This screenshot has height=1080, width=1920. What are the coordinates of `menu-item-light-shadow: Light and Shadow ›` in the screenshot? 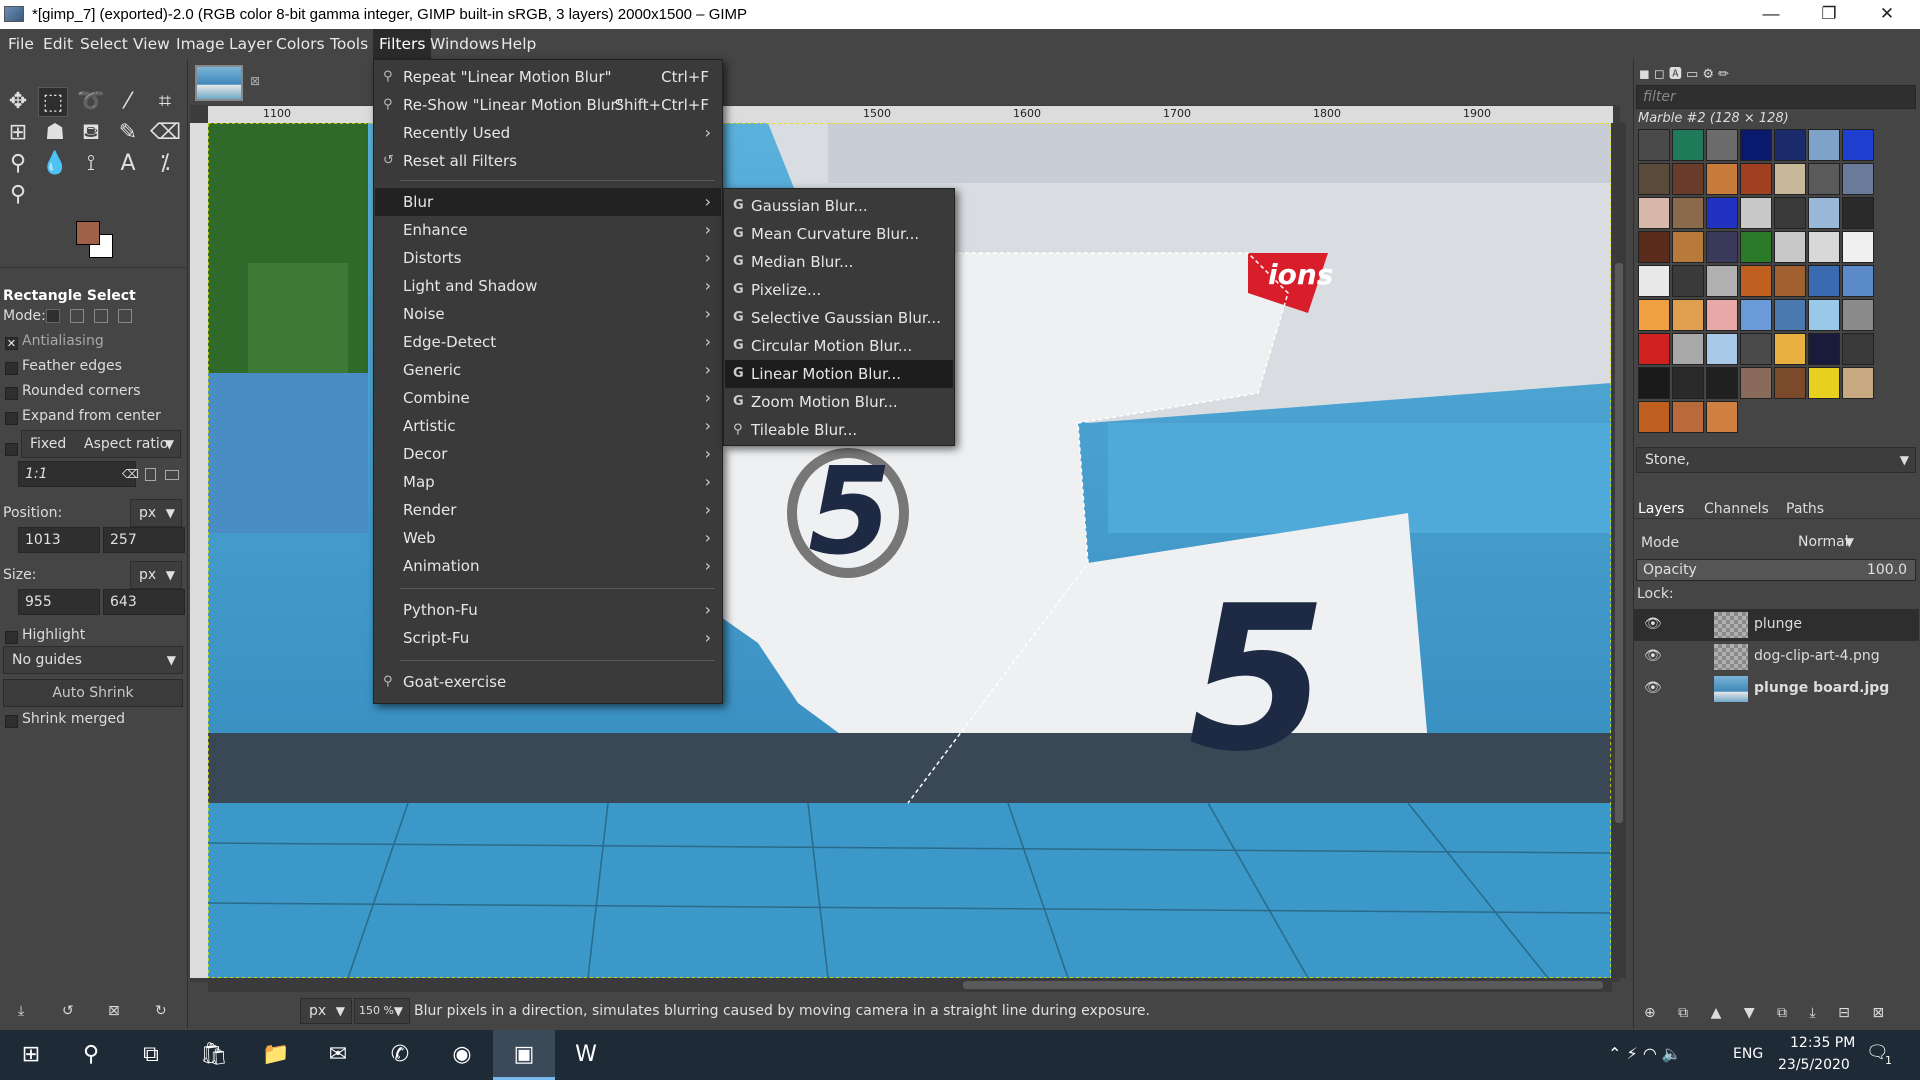 It's located at (548, 286).